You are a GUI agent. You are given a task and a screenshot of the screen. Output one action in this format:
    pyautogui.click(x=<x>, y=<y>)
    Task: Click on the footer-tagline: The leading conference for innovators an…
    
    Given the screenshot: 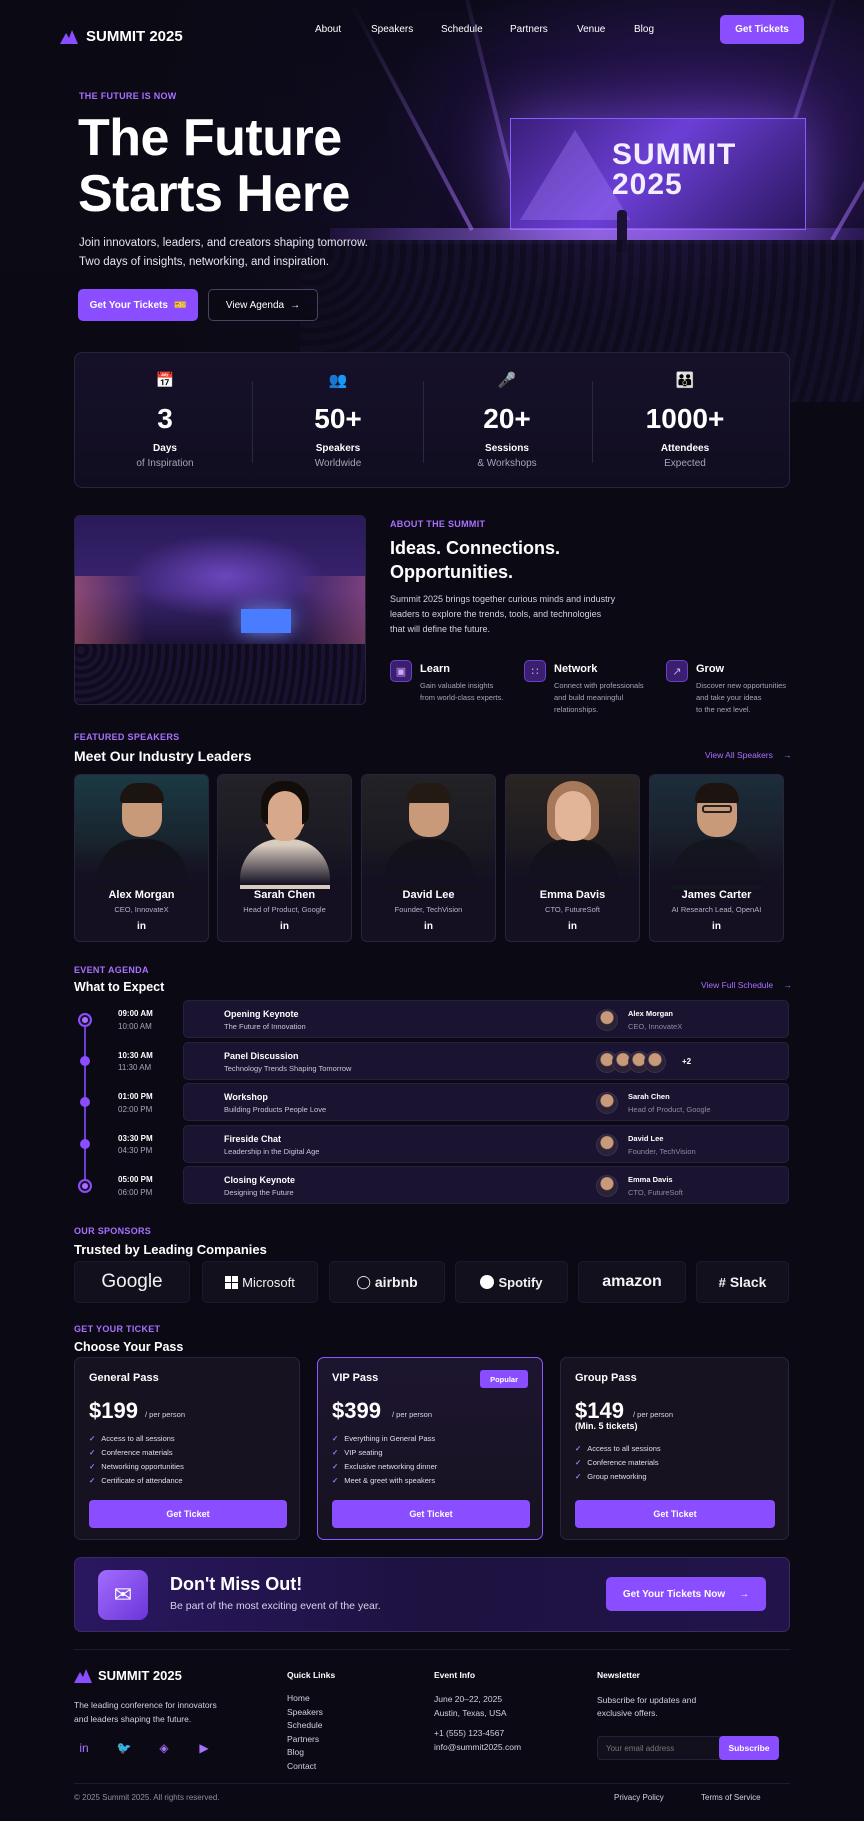 What is the action you would take?
    pyautogui.click(x=145, y=1712)
    